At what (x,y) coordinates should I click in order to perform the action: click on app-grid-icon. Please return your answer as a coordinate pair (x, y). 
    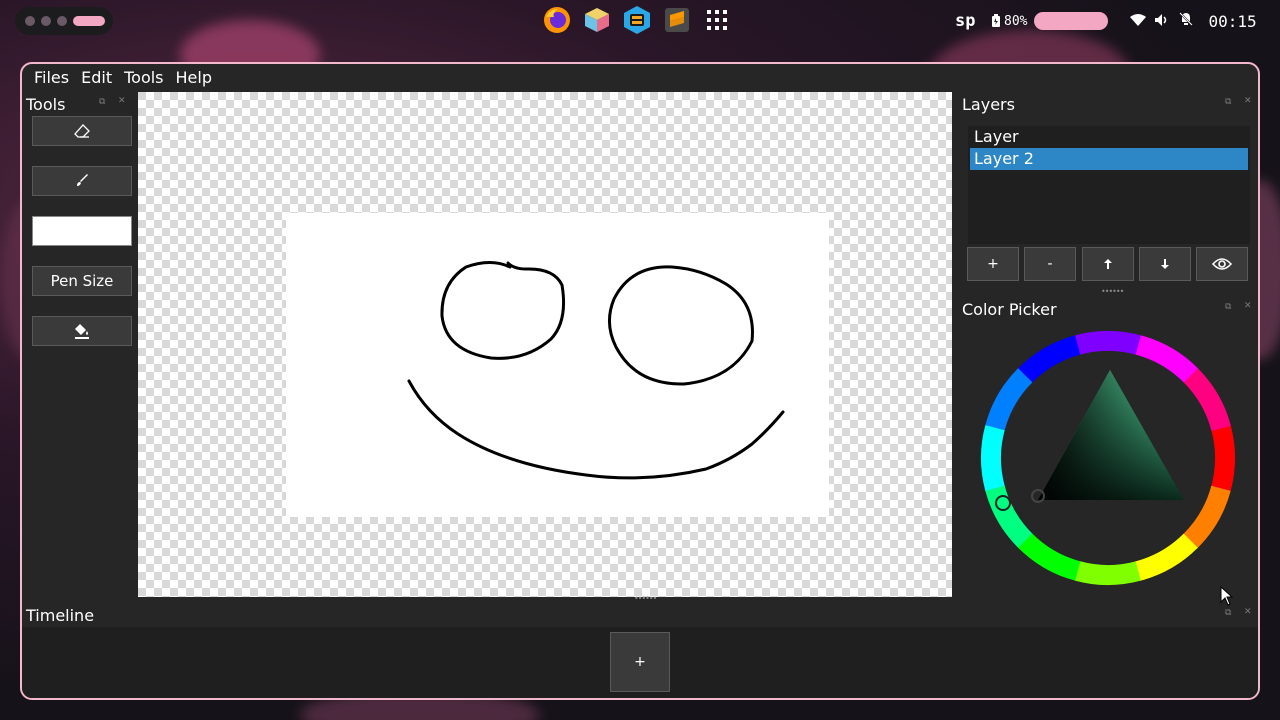
    Looking at the image, I should click on (717, 20).